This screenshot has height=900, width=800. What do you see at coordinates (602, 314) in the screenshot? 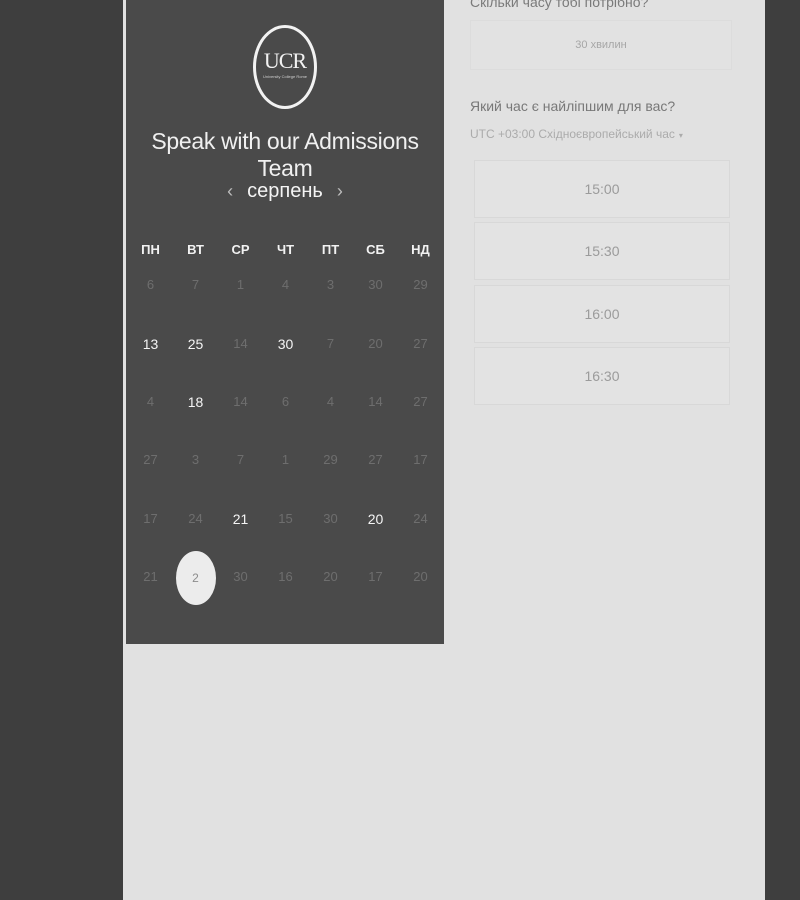
I see `time-slot: 16:00` at bounding box center [602, 314].